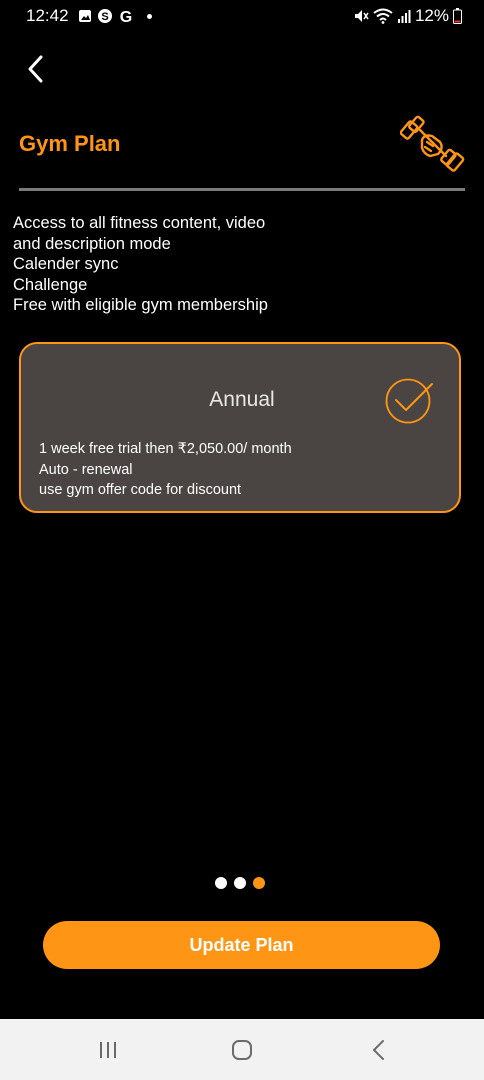 Image resolution: width=484 pixels, height=1080 pixels. What do you see at coordinates (92, 243) in the screenshot?
I see `feature-item: and description mode` at bounding box center [92, 243].